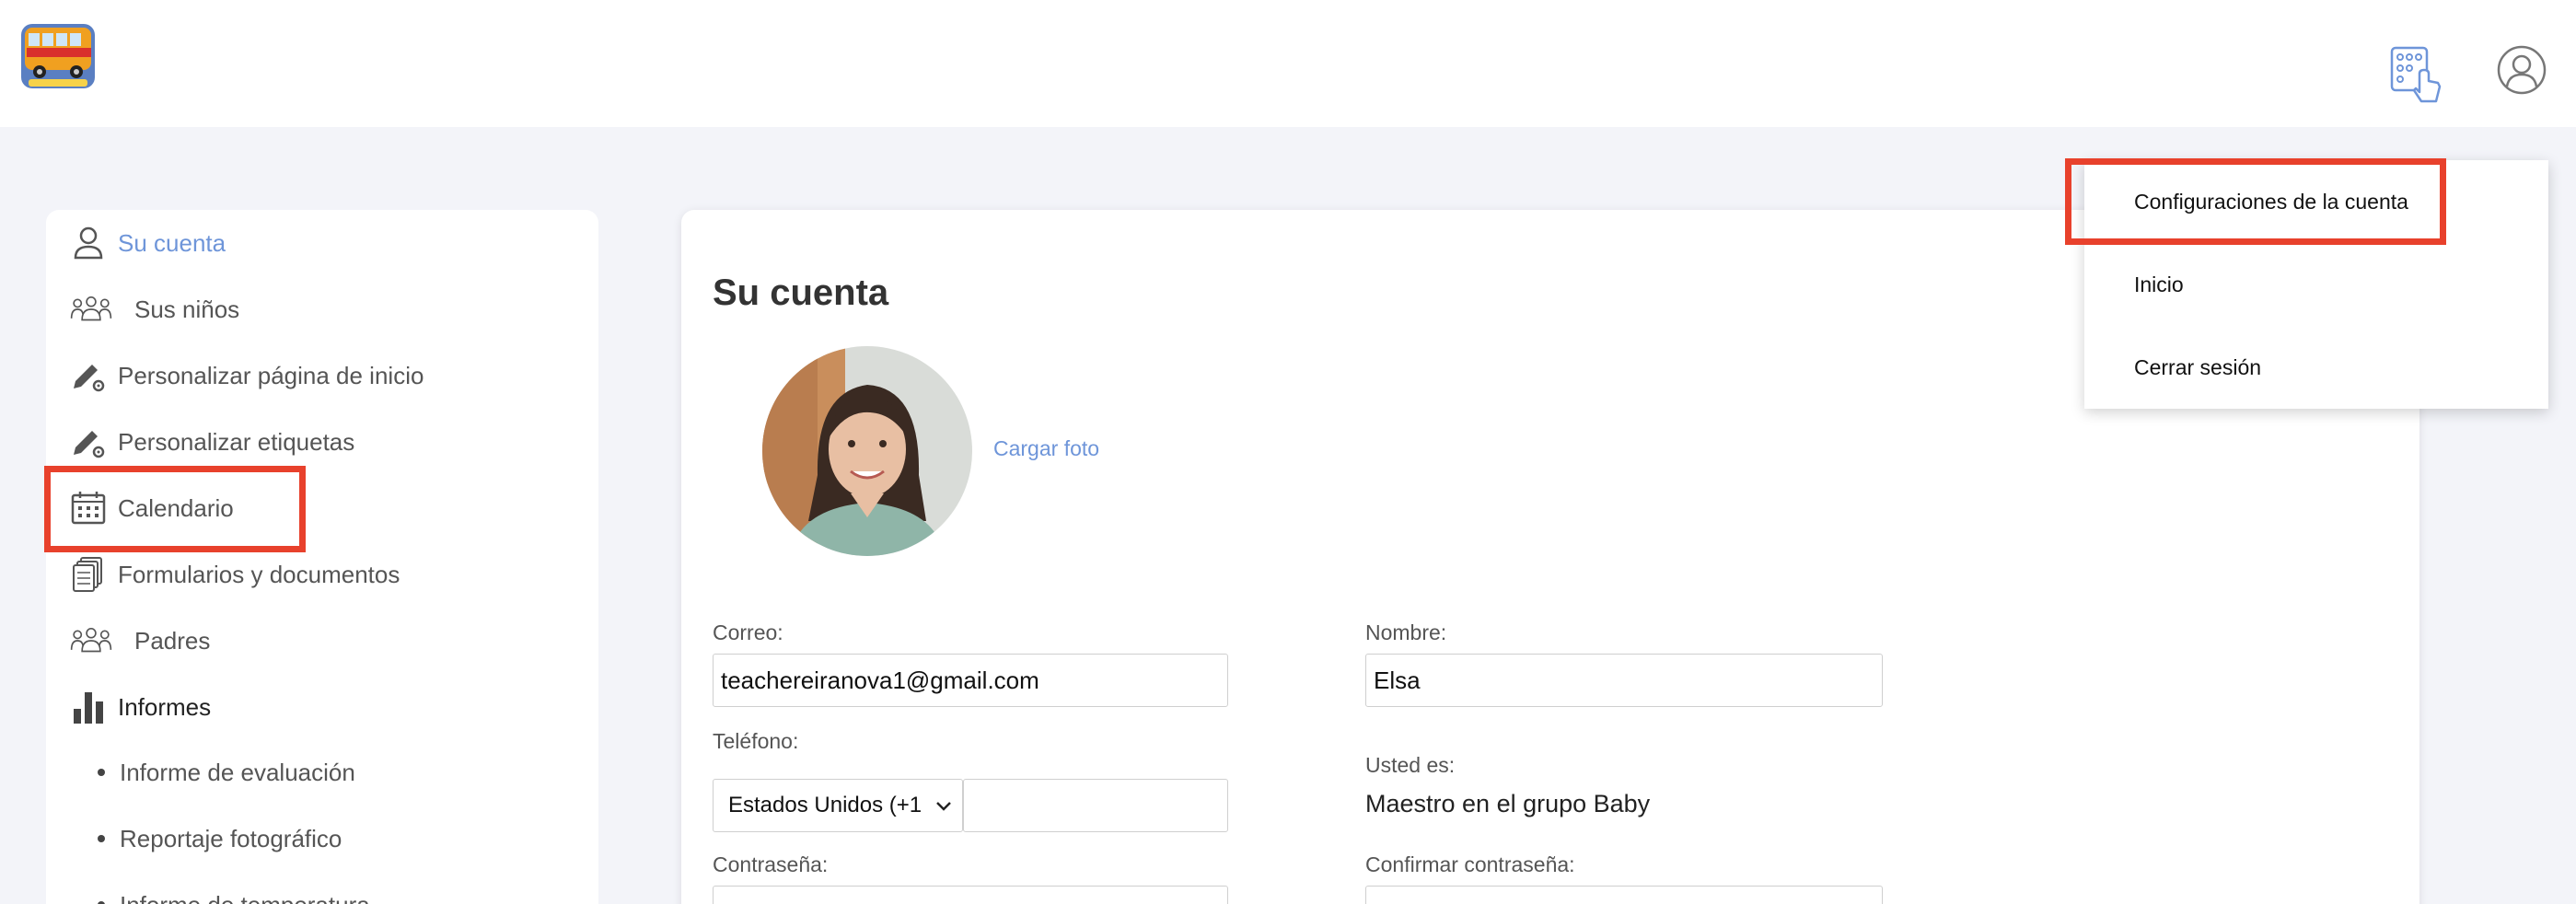  I want to click on sidebar-subitem-label: Informe de temperatura, so click(245, 897).